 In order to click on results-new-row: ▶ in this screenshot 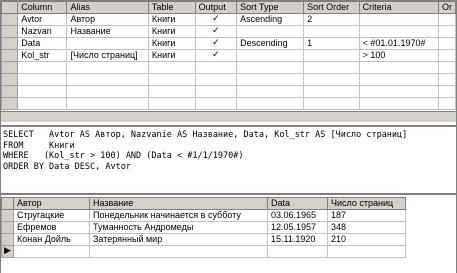, I will do `click(203, 251)`.